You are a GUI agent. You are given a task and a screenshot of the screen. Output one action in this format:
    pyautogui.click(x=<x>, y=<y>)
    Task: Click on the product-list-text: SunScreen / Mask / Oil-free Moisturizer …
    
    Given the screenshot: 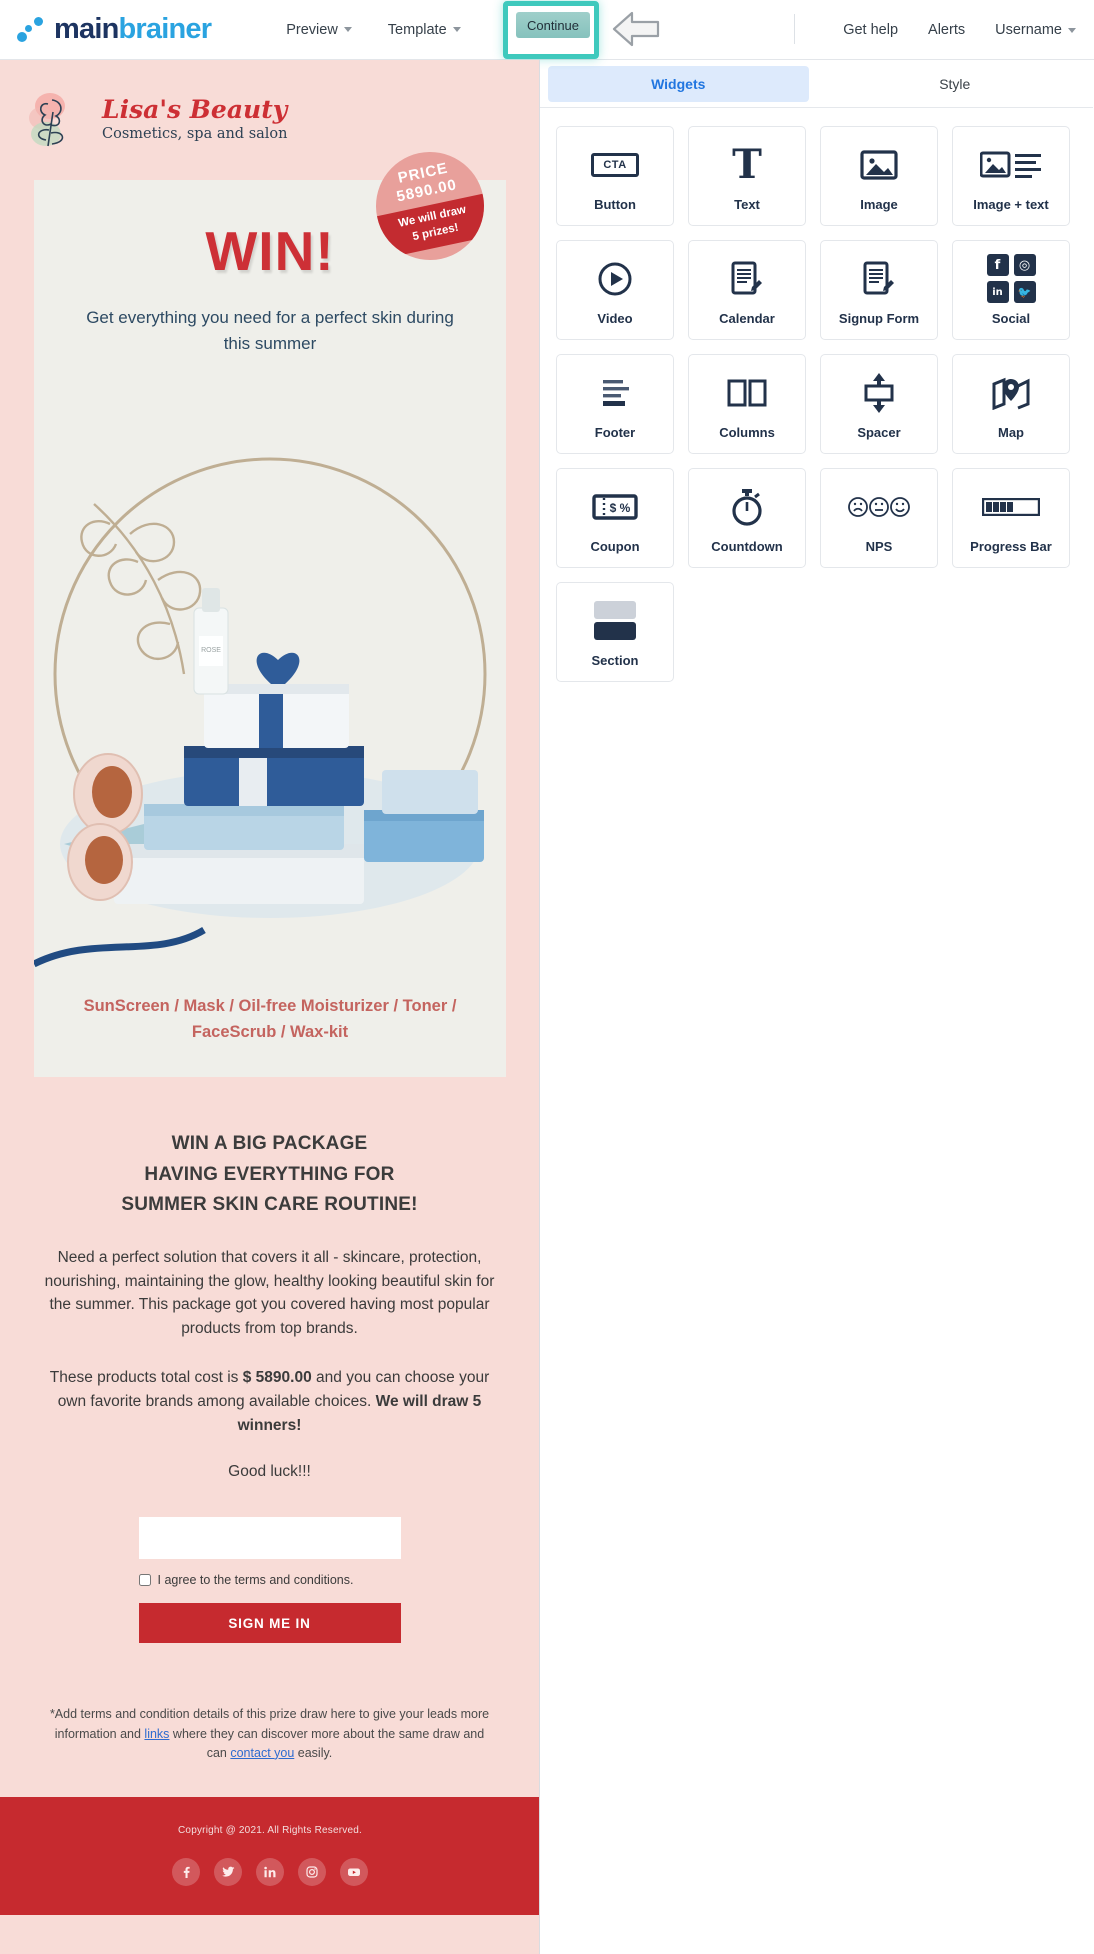 What is the action you would take?
    pyautogui.click(x=270, y=1019)
    